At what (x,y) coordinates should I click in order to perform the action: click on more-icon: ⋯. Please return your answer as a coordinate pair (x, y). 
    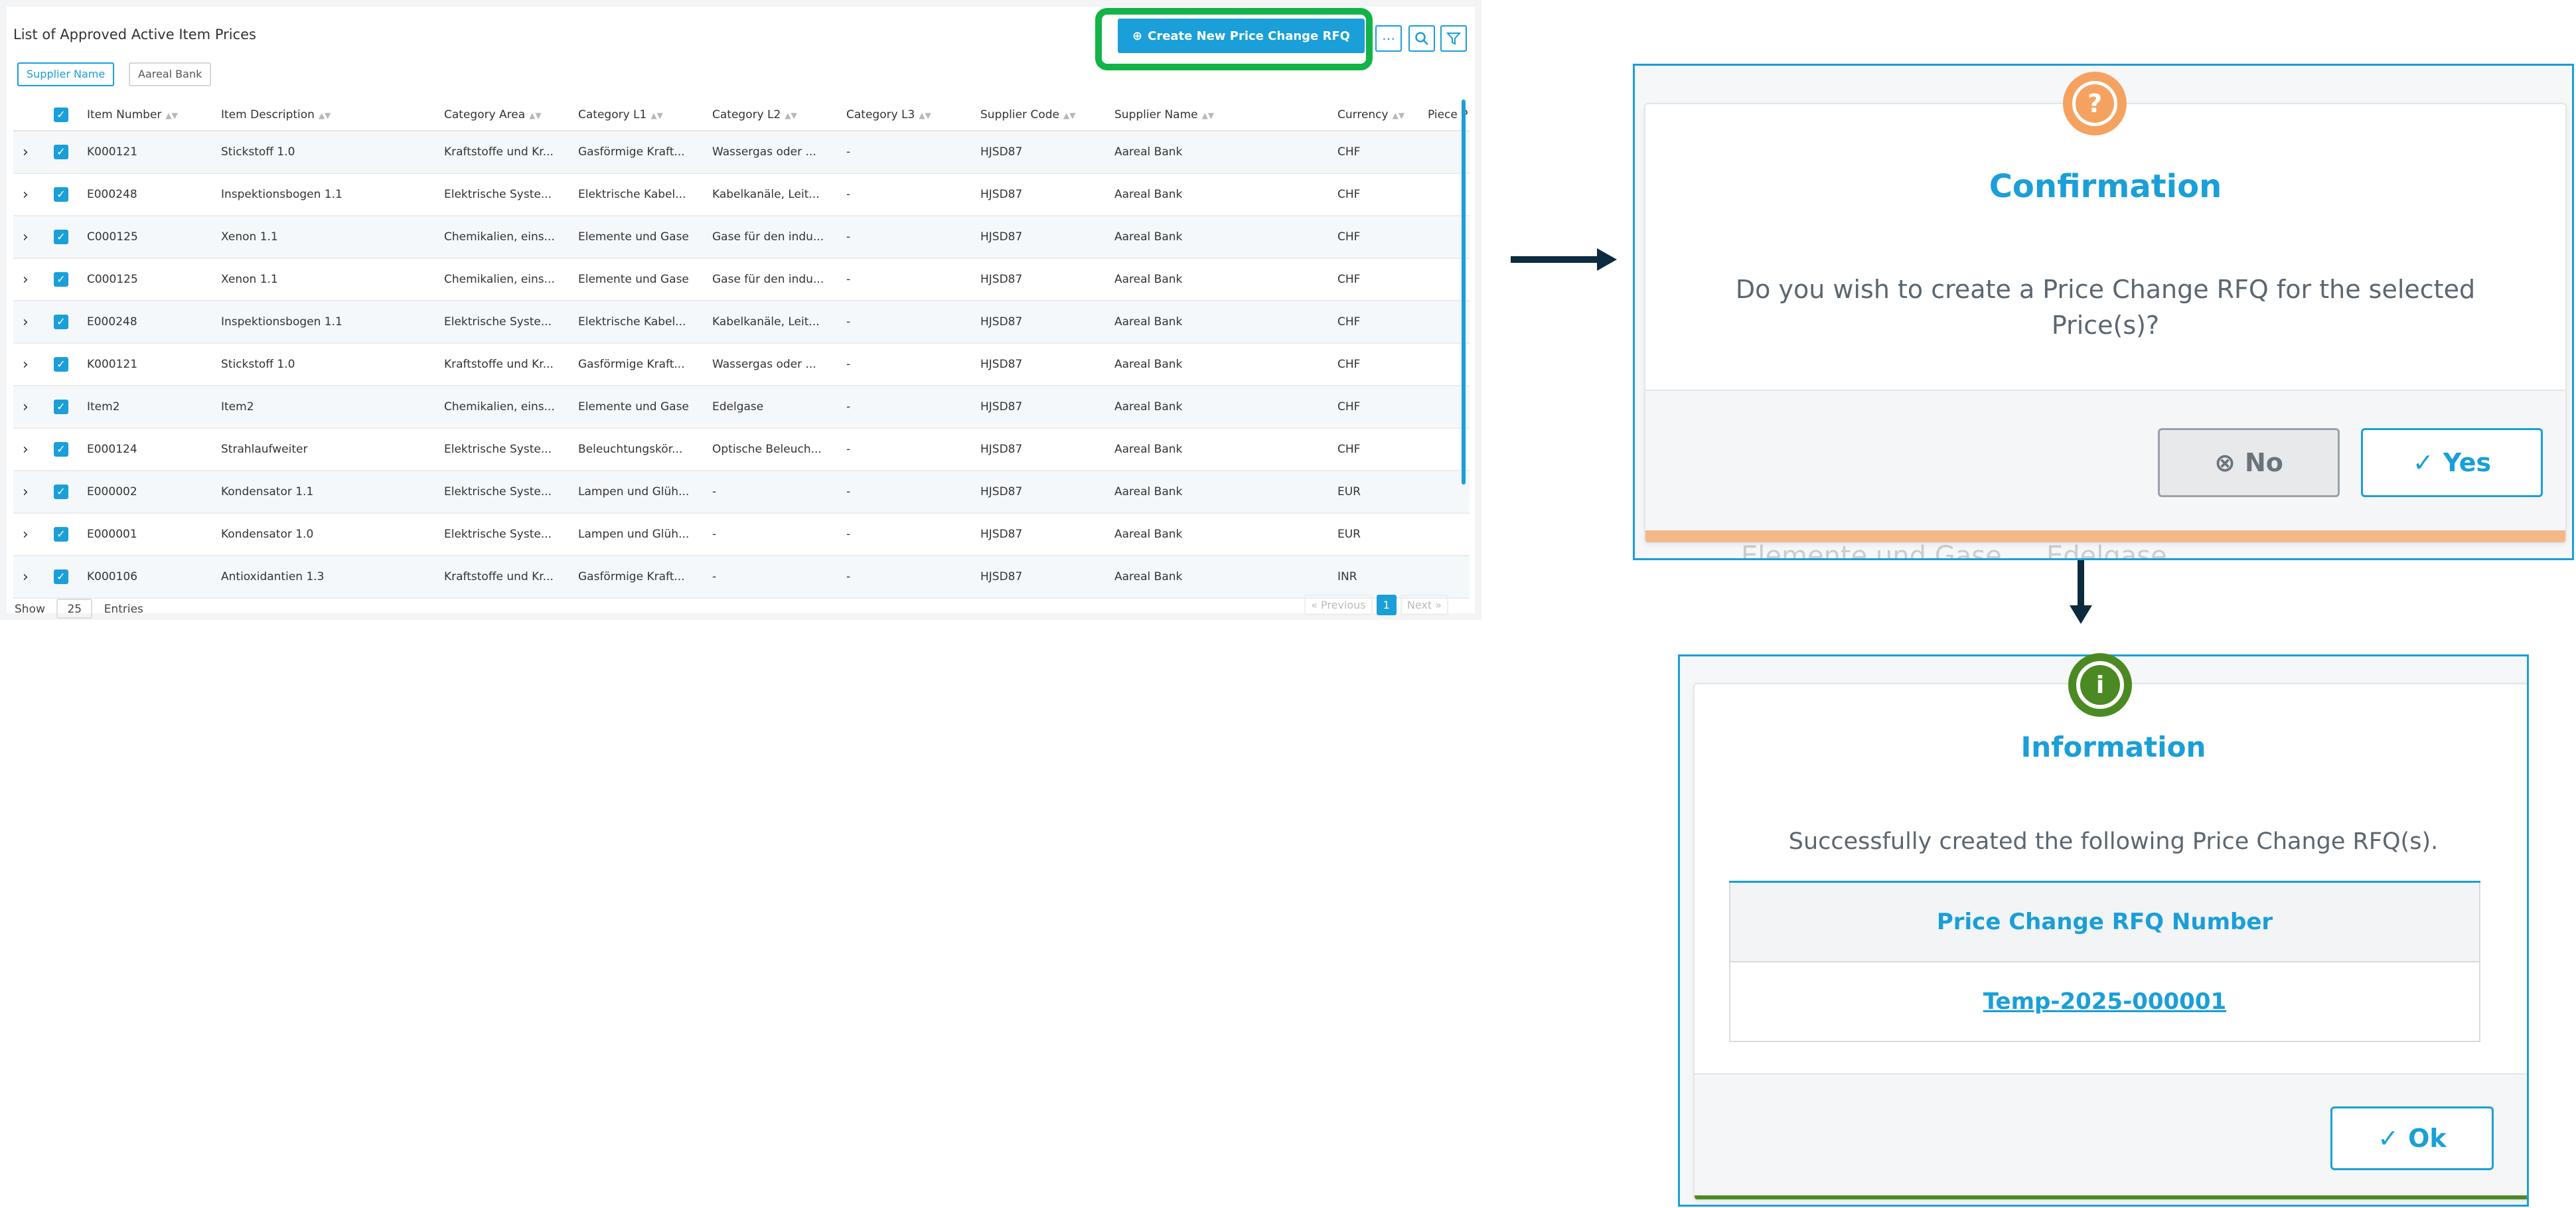
    Looking at the image, I should click on (1389, 38).